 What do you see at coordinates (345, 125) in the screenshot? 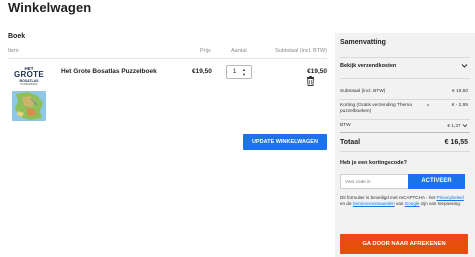
I see `summary-btw-label: BTW` at bounding box center [345, 125].